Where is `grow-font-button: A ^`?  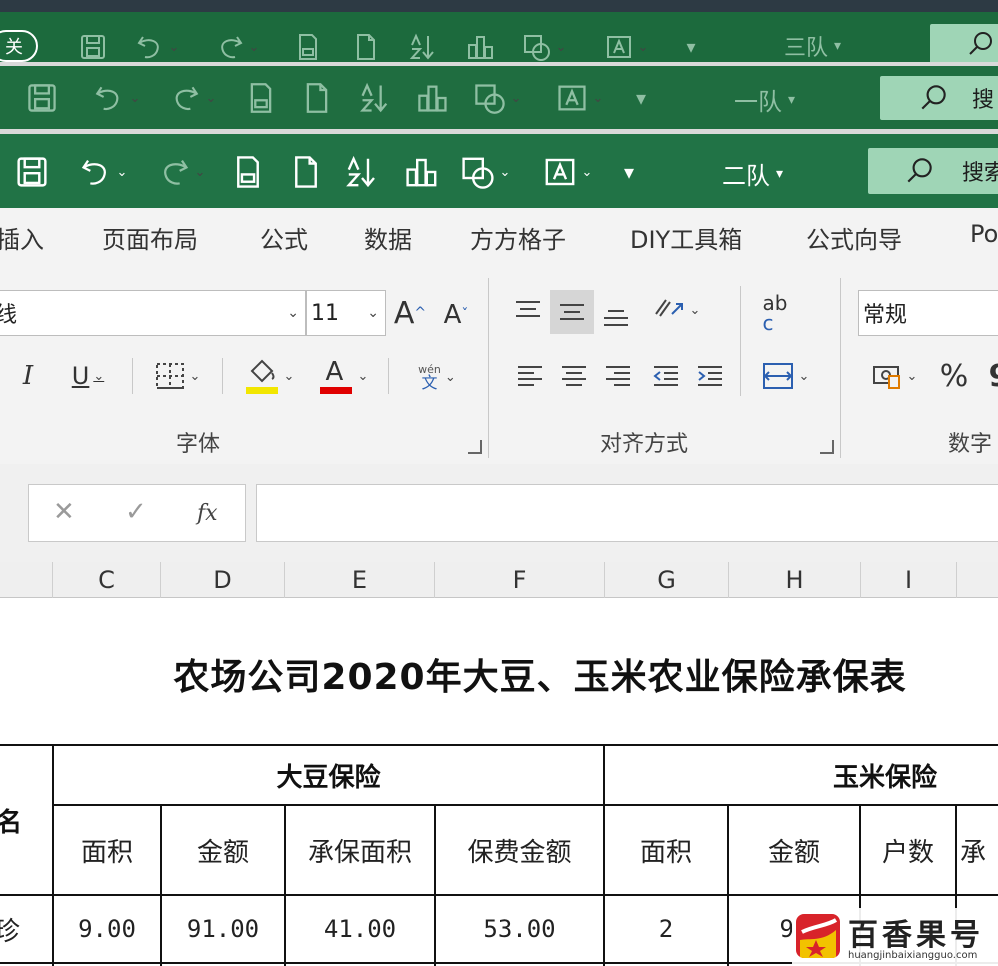 grow-font-button: A ^ is located at coordinates (410, 313).